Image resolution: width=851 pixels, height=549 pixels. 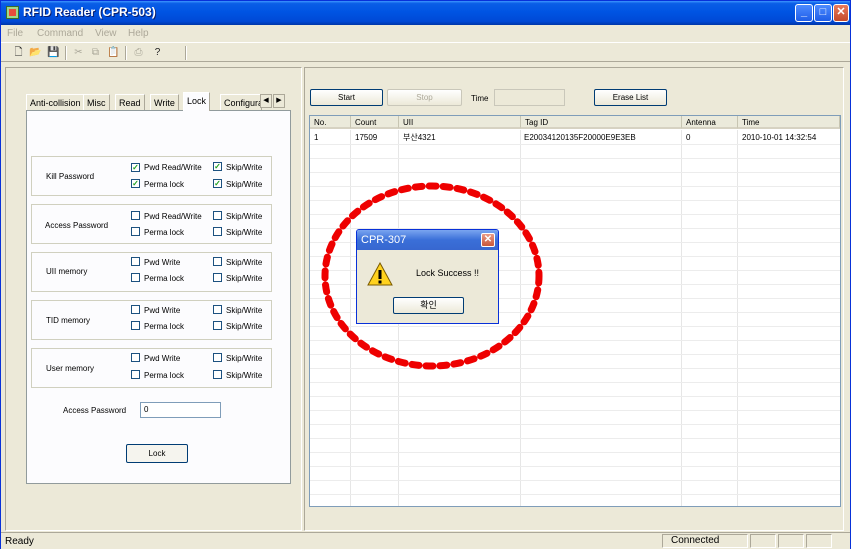 What do you see at coordinates (95, 52) in the screenshot?
I see `copy-icon: ⧉` at bounding box center [95, 52].